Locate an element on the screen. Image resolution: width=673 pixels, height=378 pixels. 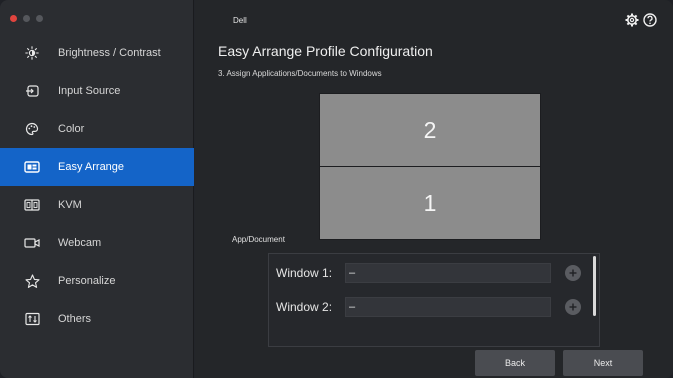
panel-scrollbar is located at coordinates (594, 286).